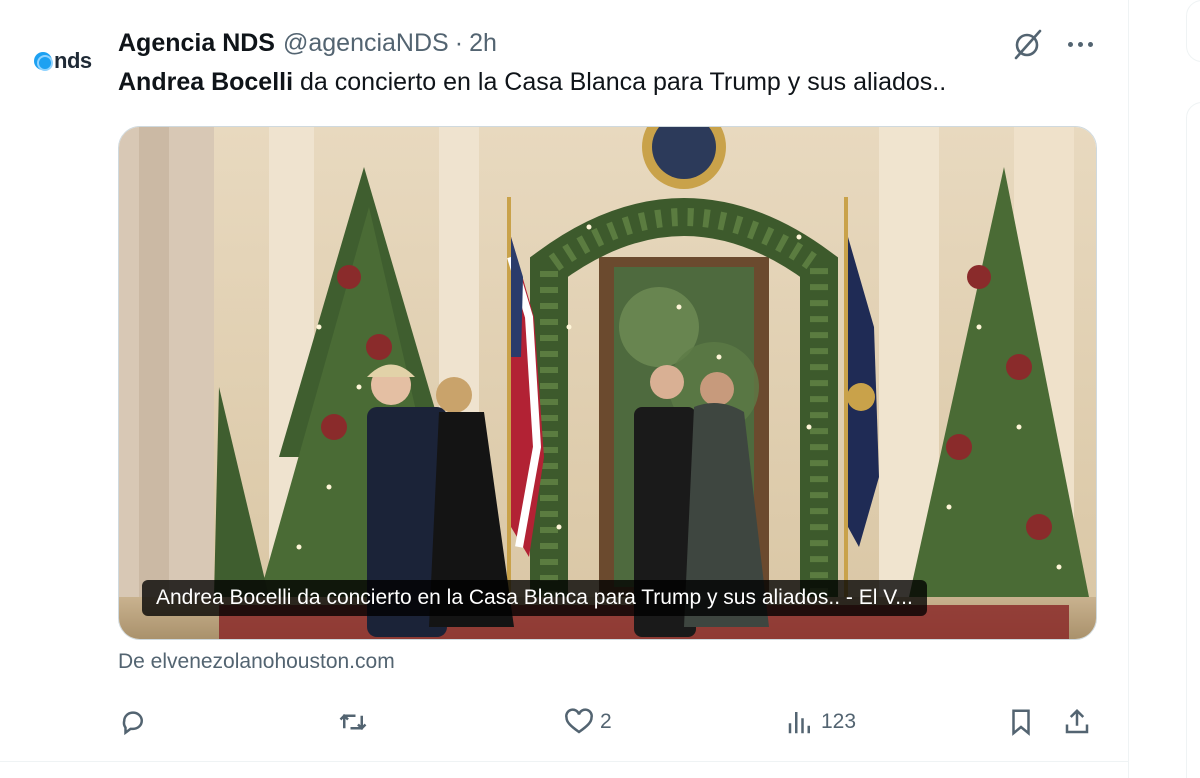  I want to click on share-button, so click(1077, 722).